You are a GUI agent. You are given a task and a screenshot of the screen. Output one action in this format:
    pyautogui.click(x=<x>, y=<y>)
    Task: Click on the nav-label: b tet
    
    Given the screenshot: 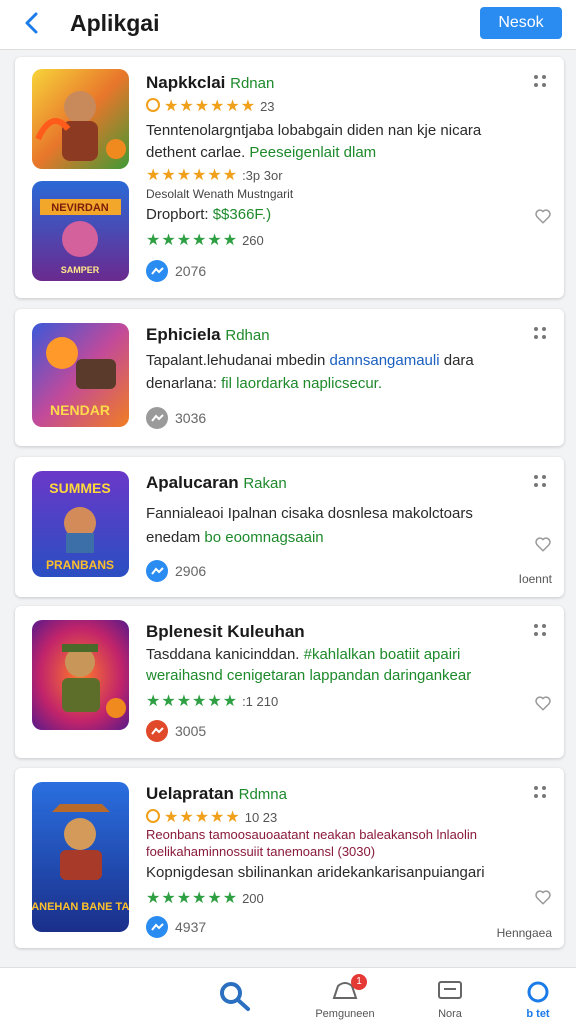 What is the action you would take?
    pyautogui.click(x=538, y=1014)
    